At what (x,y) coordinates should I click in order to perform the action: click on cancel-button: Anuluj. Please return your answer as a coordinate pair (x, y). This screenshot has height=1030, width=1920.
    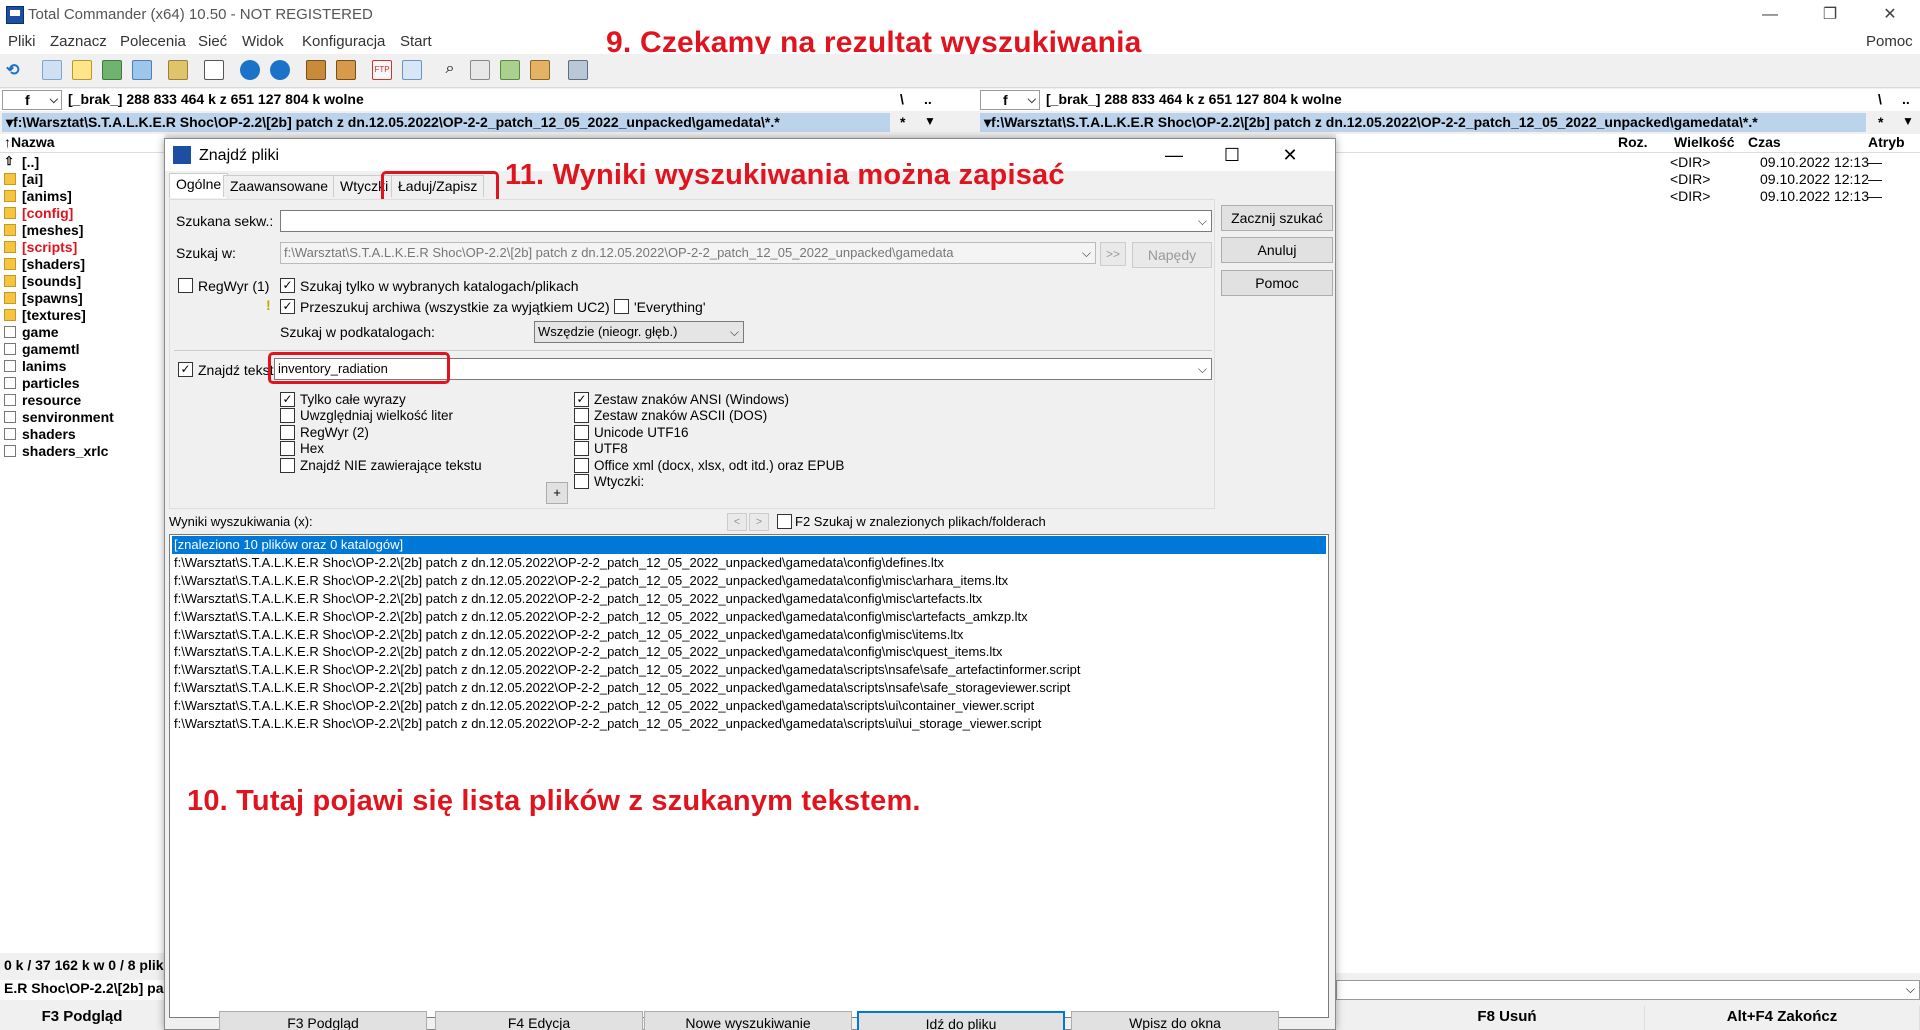
    Looking at the image, I should click on (1277, 250).